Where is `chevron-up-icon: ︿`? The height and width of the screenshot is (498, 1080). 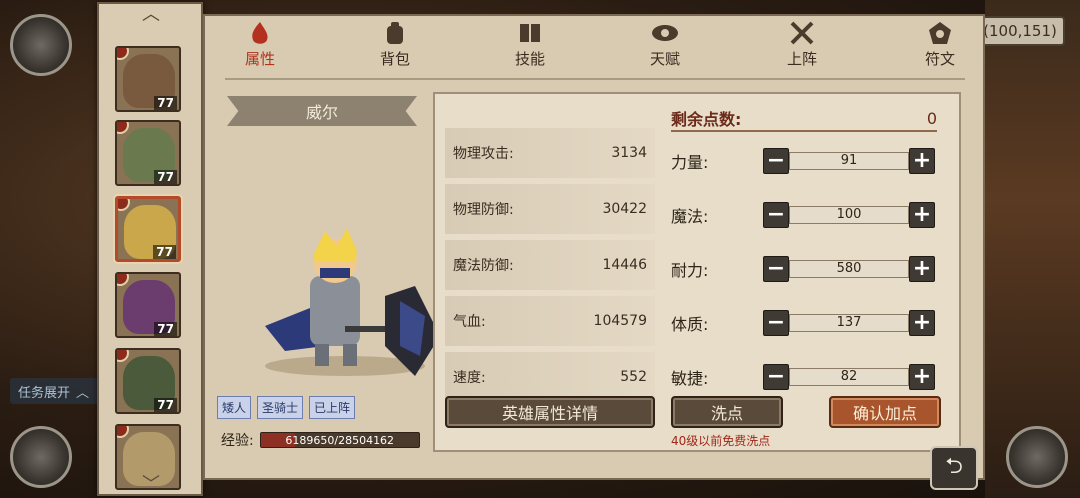
chevron-up-icon: ︿ is located at coordinates (151, 15).